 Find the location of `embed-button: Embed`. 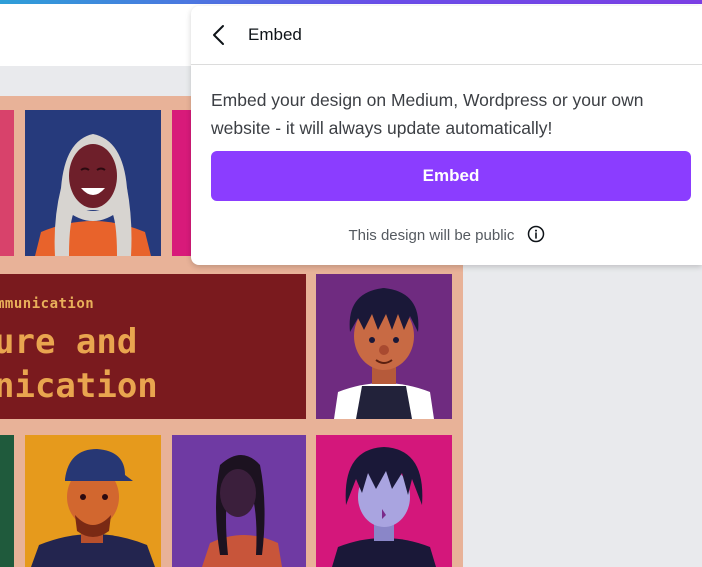

embed-button: Embed is located at coordinates (451, 176).